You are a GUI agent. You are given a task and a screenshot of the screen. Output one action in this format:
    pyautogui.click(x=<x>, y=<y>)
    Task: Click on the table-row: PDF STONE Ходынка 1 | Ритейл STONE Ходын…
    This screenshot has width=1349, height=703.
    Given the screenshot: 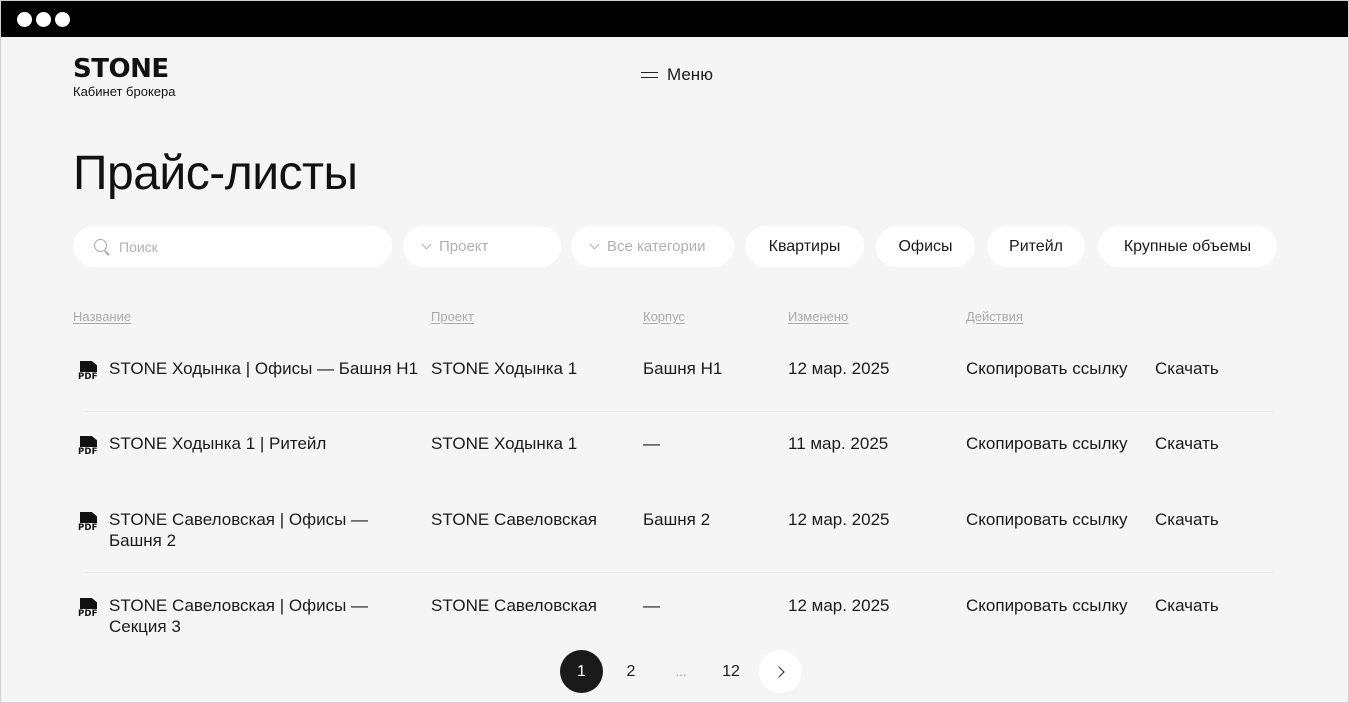 What is the action you would take?
    pyautogui.click(x=673, y=452)
    